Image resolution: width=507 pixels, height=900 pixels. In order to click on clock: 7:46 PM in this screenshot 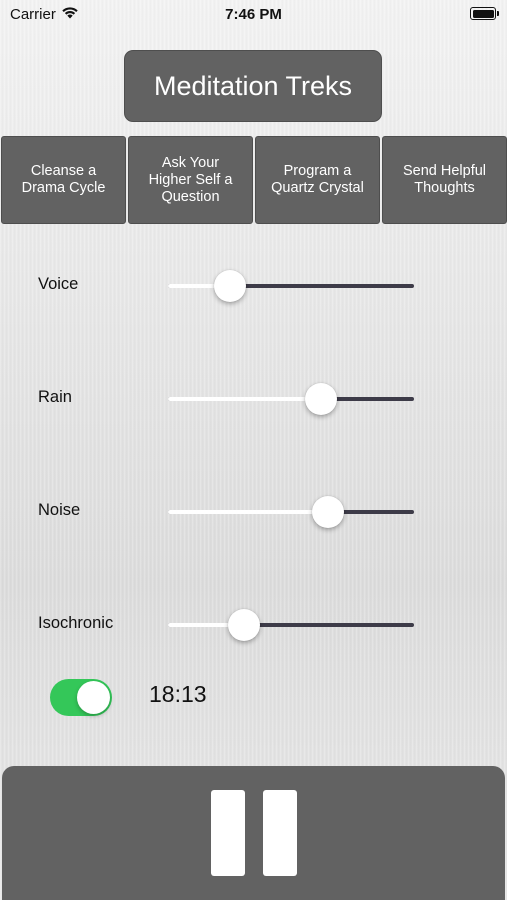, I will do `click(253, 14)`.